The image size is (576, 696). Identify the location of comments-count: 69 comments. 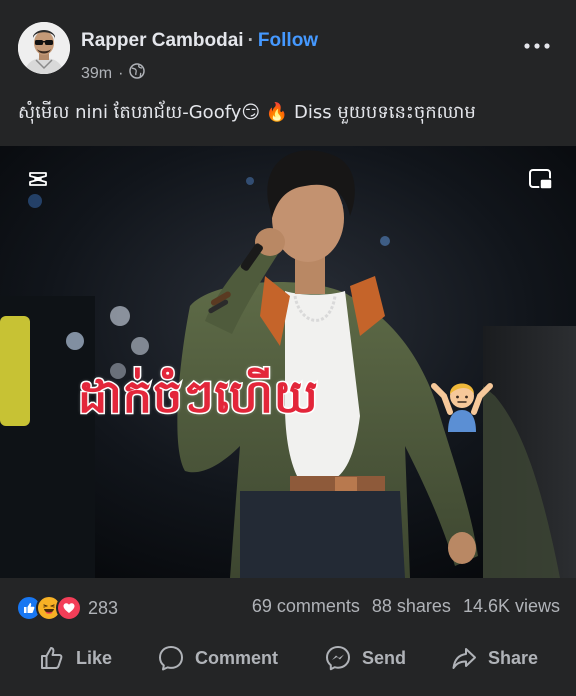
(306, 606).